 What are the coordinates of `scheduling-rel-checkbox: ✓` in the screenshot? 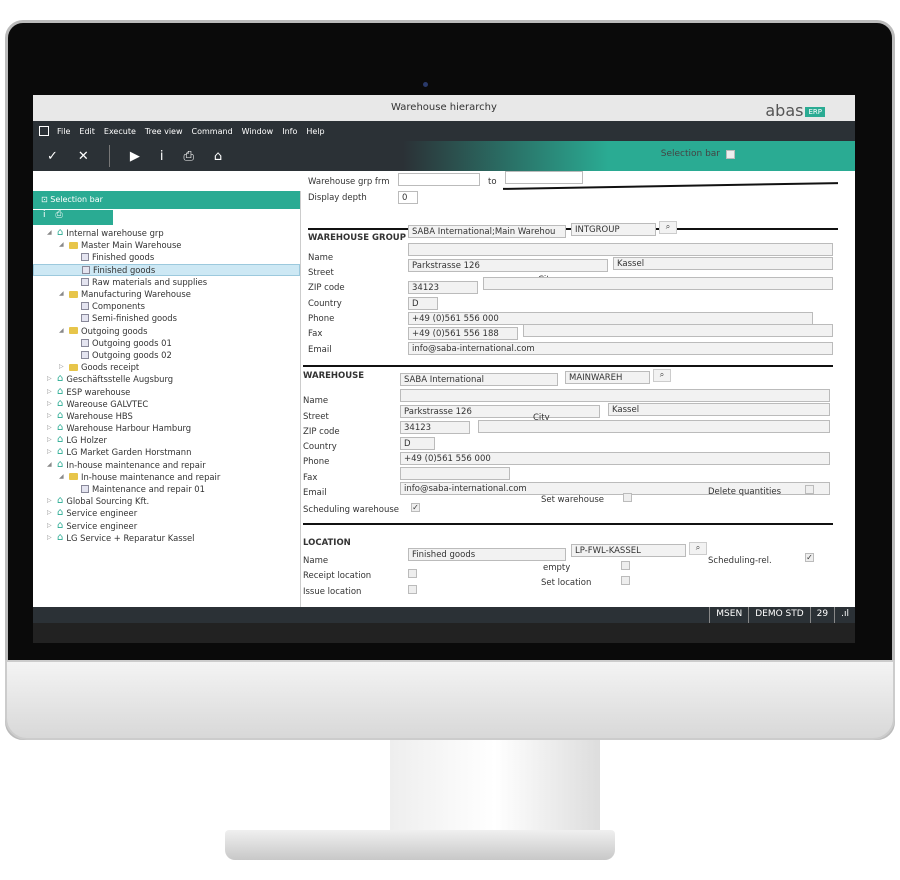 It's located at (809, 557).